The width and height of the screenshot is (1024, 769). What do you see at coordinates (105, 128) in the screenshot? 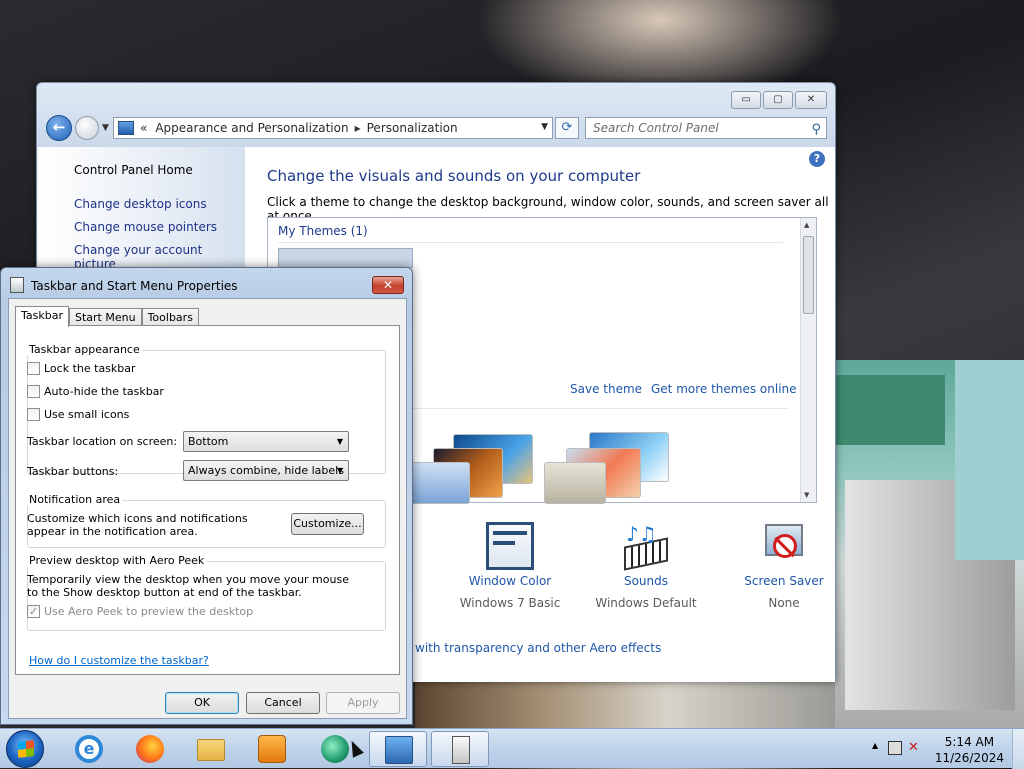
I see `recent-pages-dropdown: ▼` at bounding box center [105, 128].